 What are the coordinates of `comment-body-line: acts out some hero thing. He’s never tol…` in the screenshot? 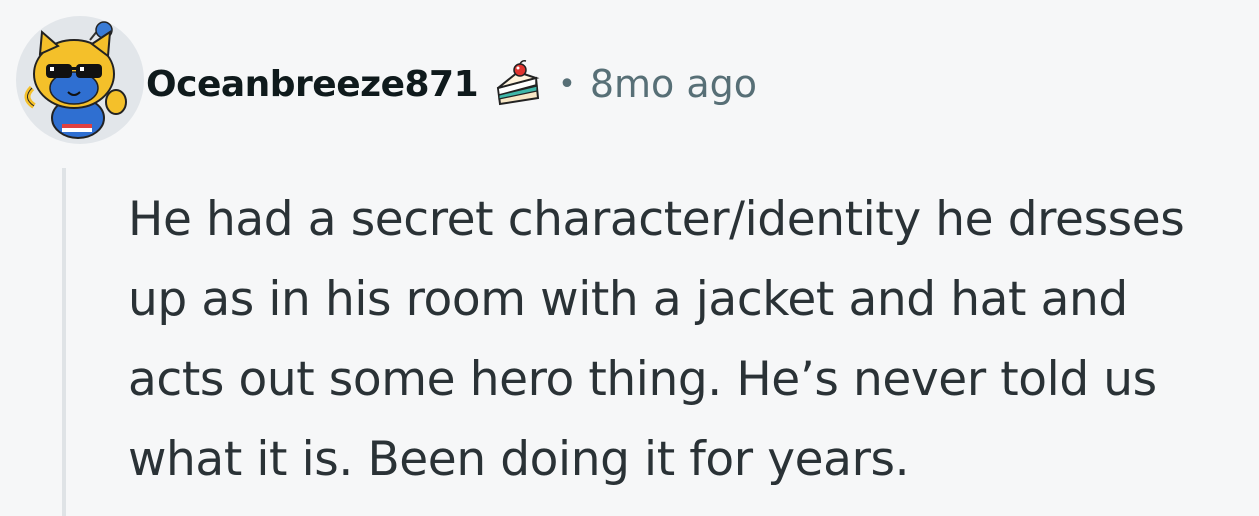 It's located at (642, 379).